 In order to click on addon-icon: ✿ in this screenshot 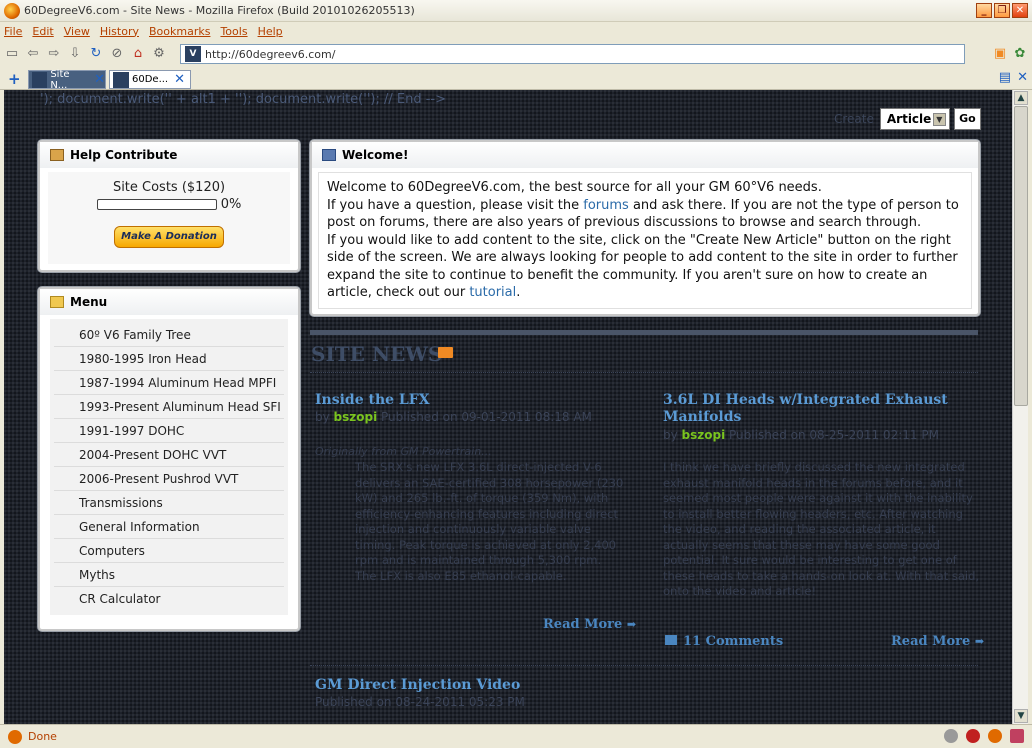, I will do `click(1020, 54)`.